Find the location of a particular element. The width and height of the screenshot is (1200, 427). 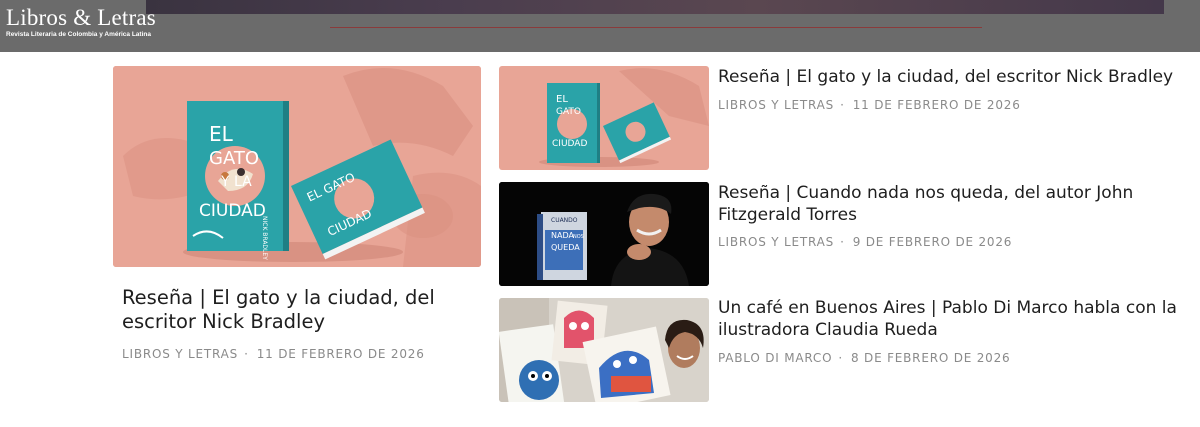

book-title-line2: NADA is located at coordinates (562, 235).